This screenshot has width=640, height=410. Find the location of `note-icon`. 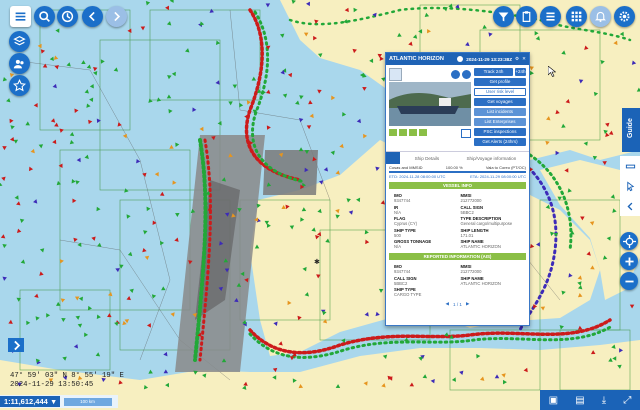

note-icon is located at coordinates (423, 132).